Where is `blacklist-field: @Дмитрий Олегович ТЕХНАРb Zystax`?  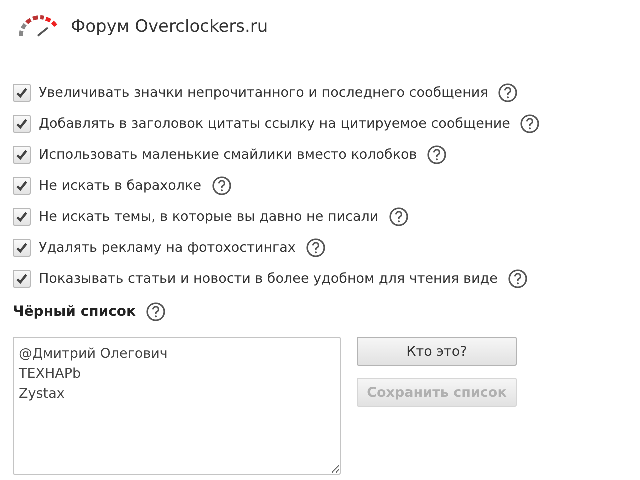 blacklist-field: @Дмитрий Олегович ТЕХНАРb Zystax is located at coordinates (177, 406).